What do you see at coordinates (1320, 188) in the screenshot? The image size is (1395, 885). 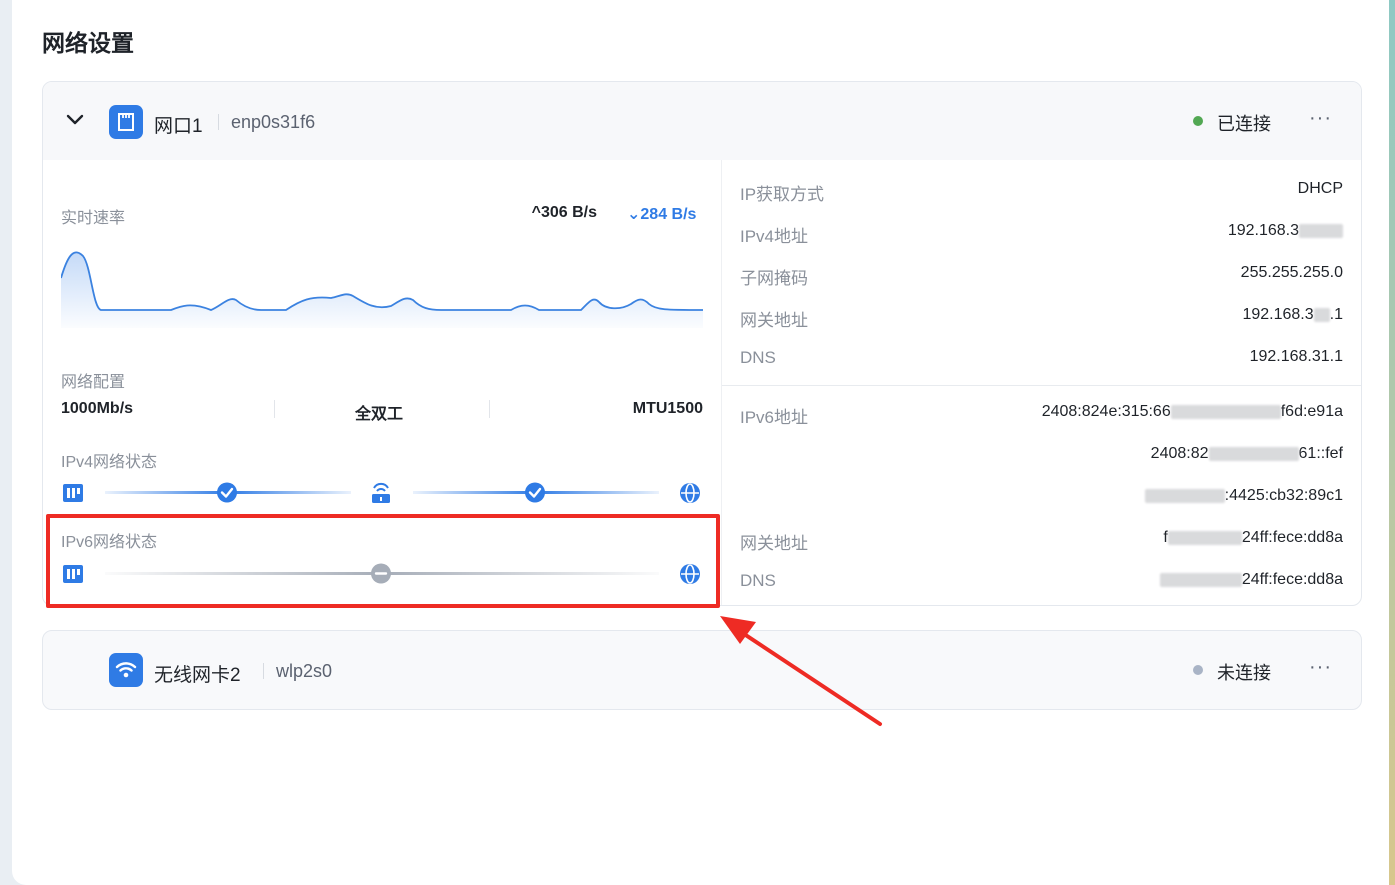 I see `ip-method-value: DHCP` at bounding box center [1320, 188].